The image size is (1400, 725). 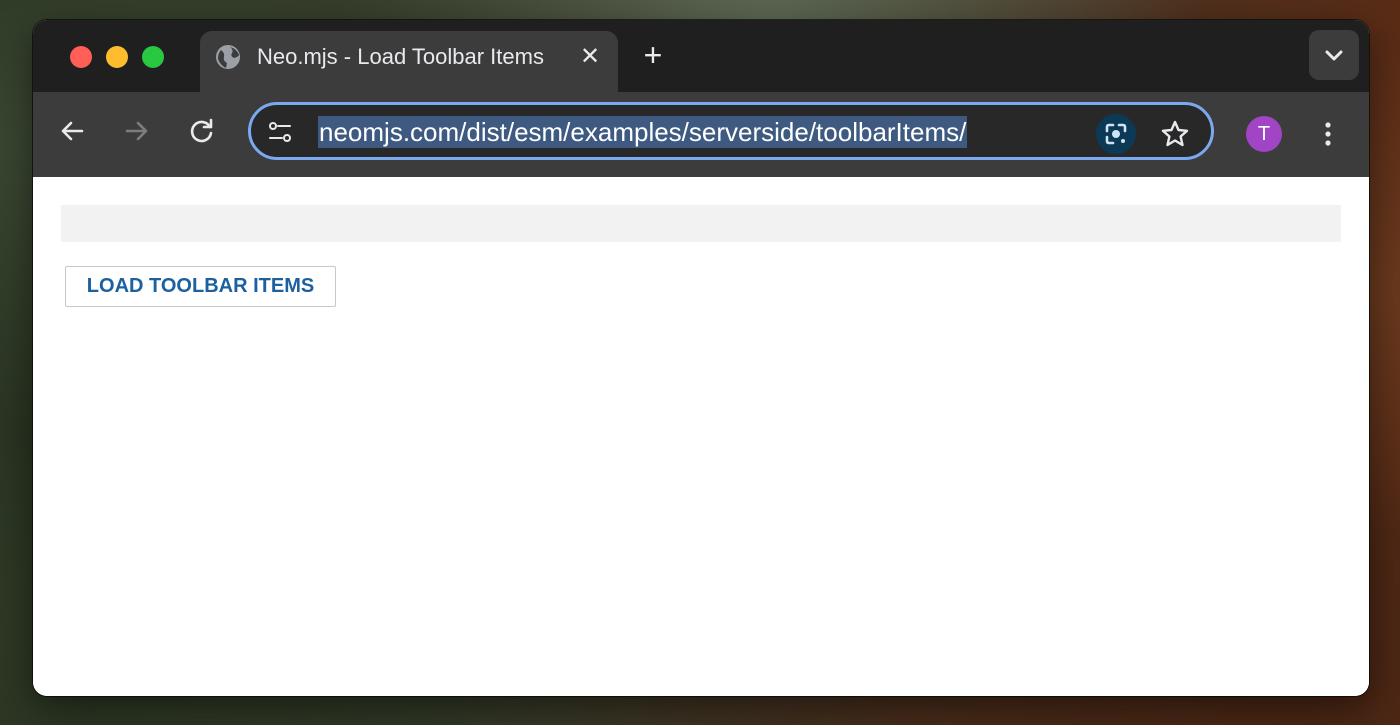 I want to click on window-maximize-button, so click(x=153, y=57).